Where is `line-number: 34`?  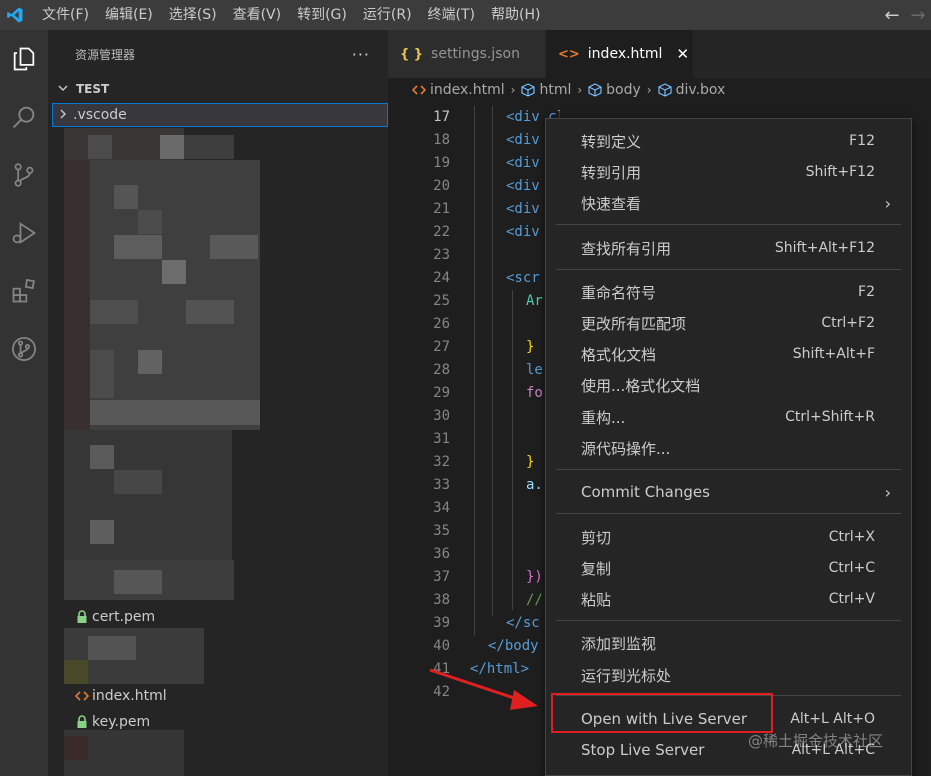
line-number: 34 is located at coordinates (441, 508).